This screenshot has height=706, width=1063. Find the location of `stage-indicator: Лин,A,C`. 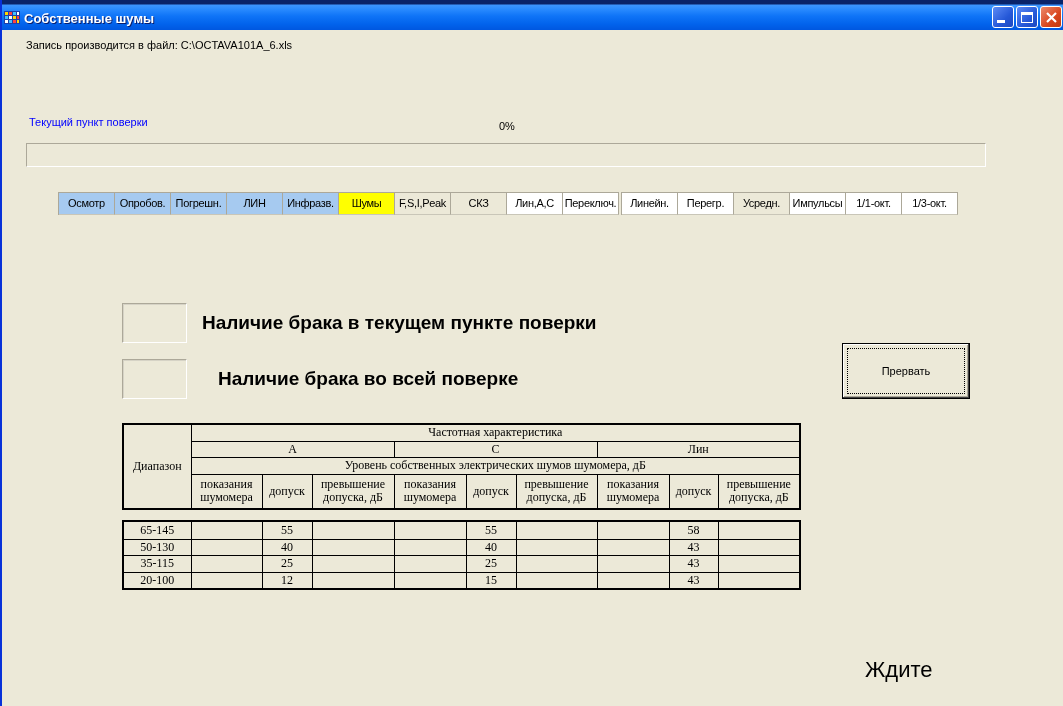

stage-indicator: Лин,A,C is located at coordinates (535, 203).